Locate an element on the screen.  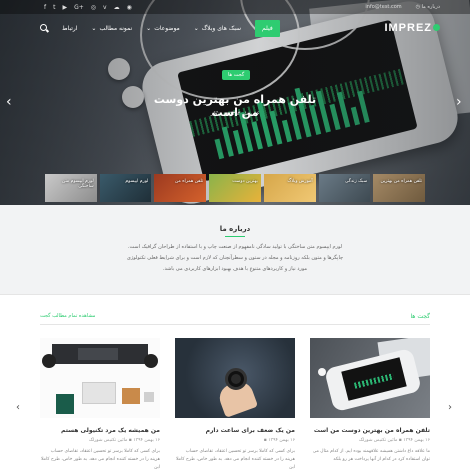
nav-item-video: فیلم is located at coordinates (267, 28).